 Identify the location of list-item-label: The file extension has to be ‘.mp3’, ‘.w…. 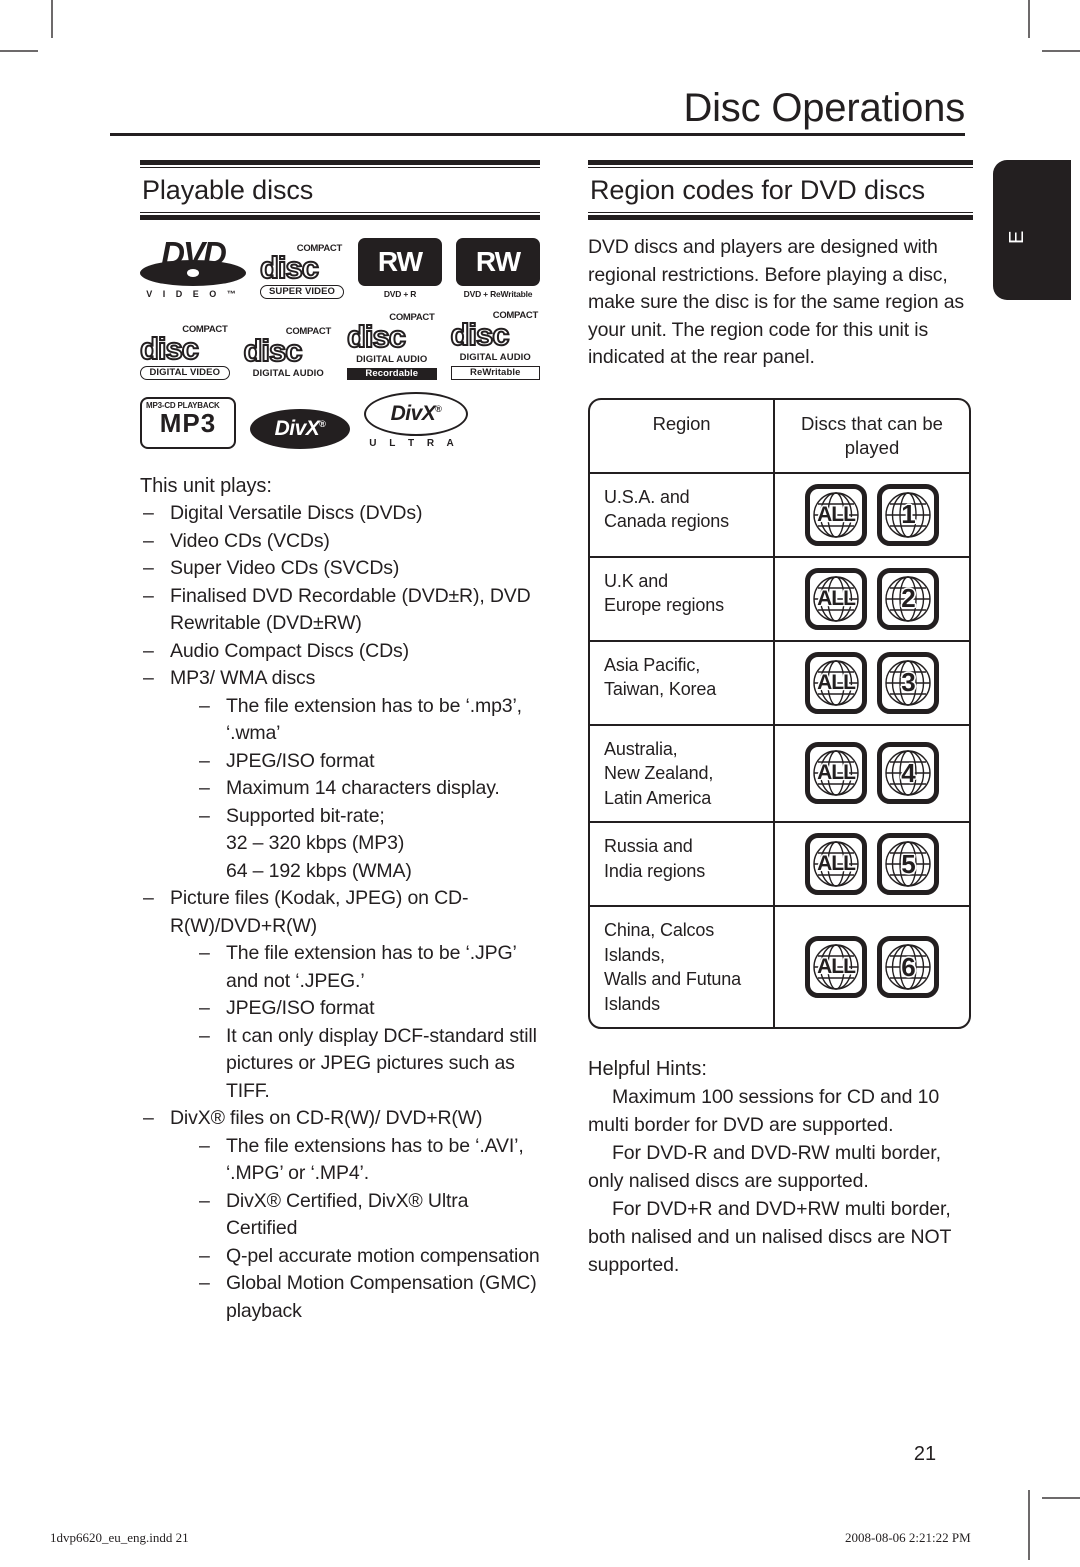
(374, 719).